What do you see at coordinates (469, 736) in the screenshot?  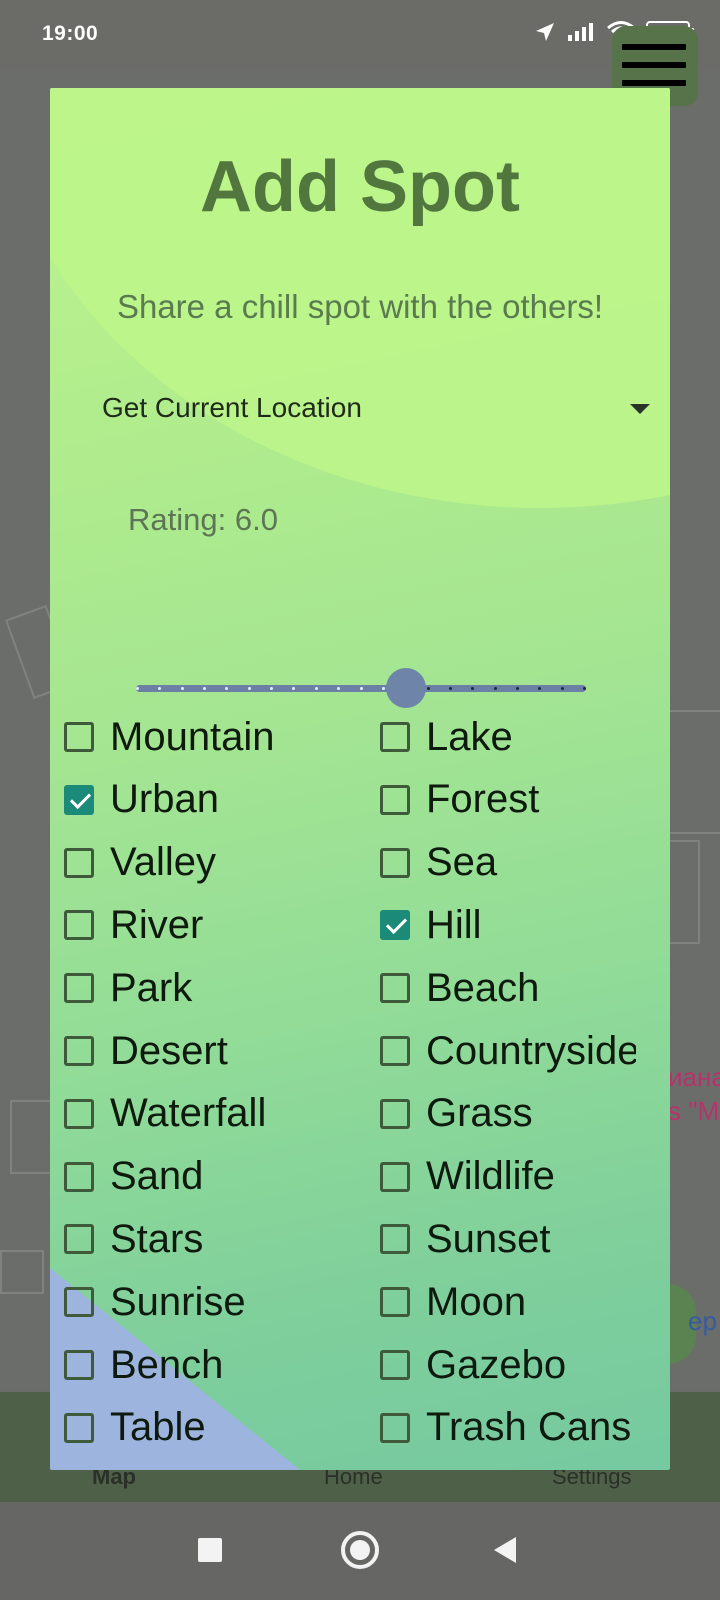 I see `checkbox-label: Lake` at bounding box center [469, 736].